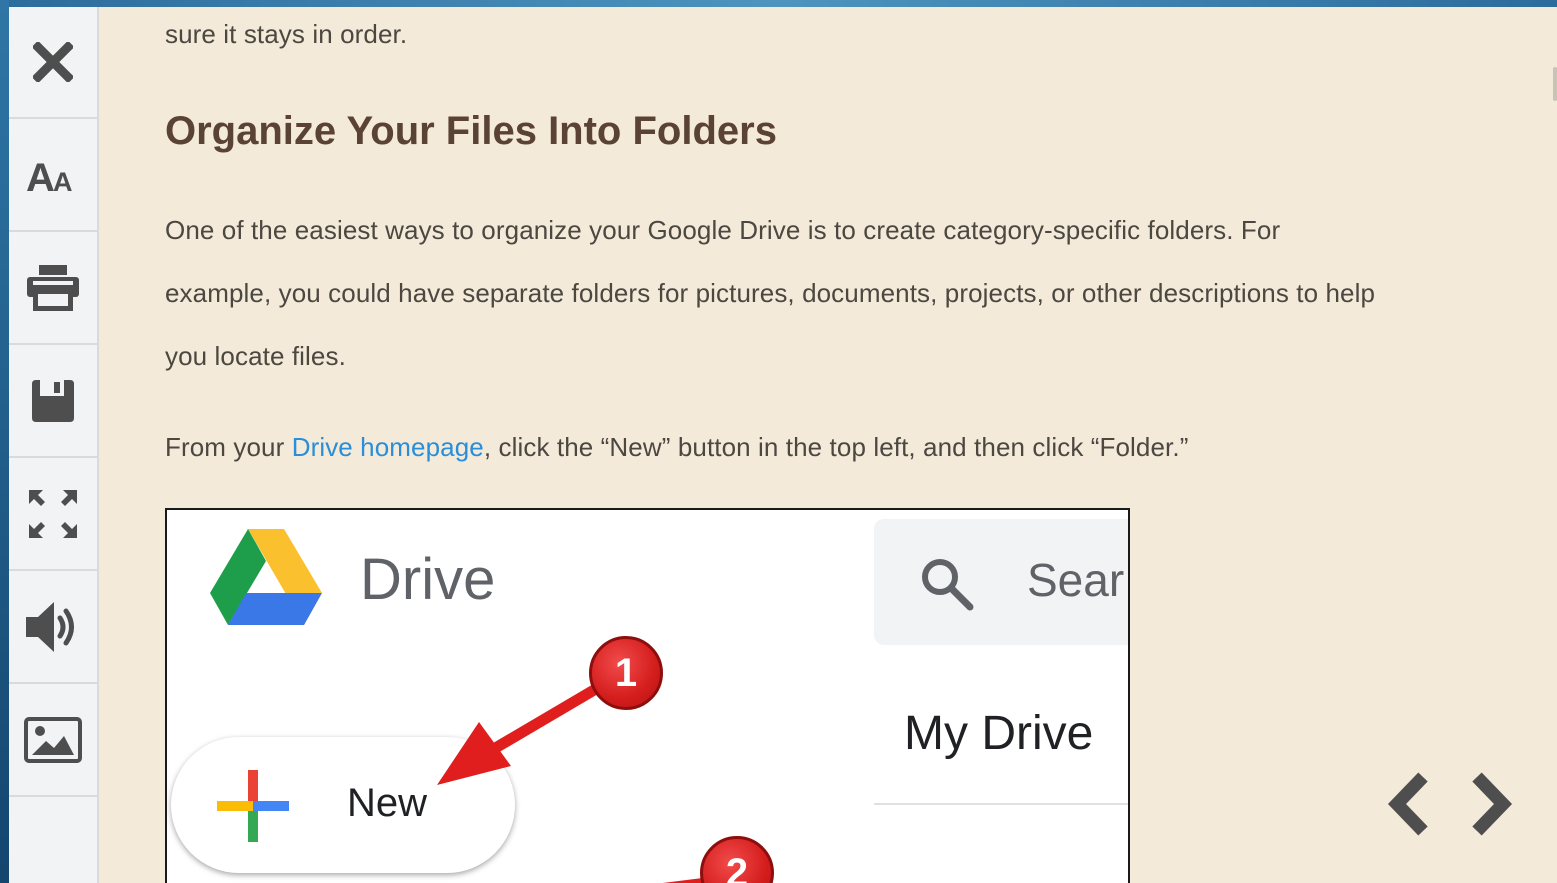 This screenshot has width=1557, height=883. I want to click on save-button, so click(53, 401).